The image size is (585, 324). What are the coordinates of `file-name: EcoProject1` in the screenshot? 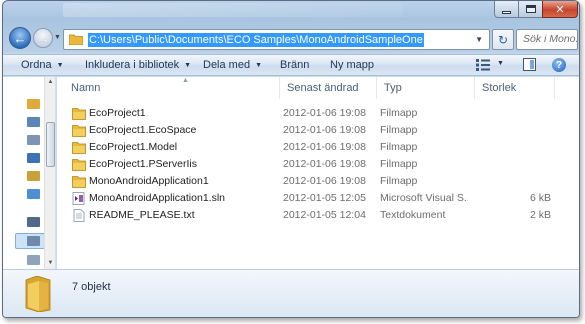 It's located at (117, 113).